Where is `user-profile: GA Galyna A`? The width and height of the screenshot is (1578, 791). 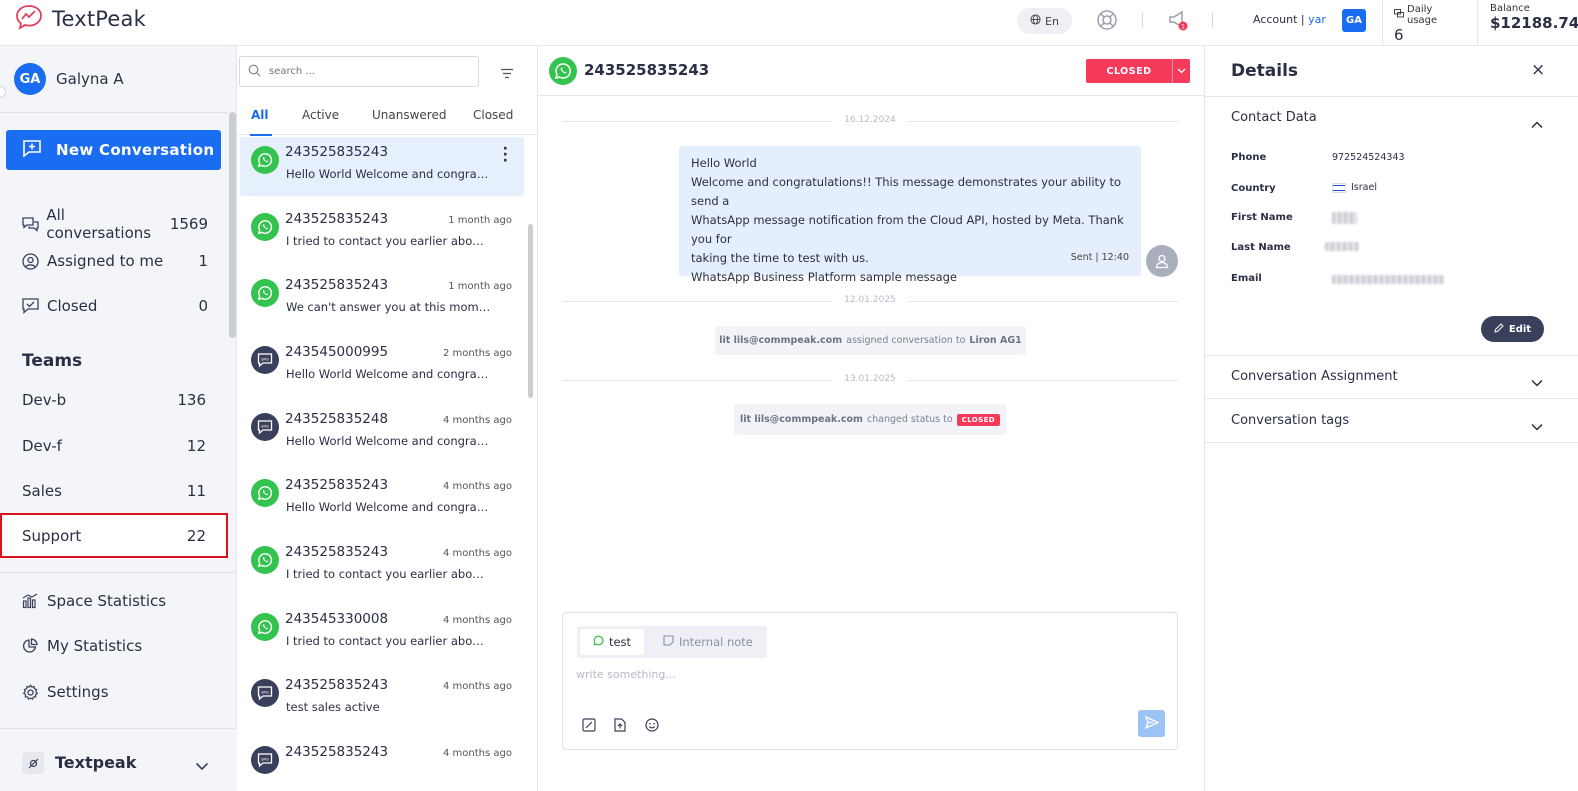
user-profile: GA Galyna A is located at coordinates (69, 79).